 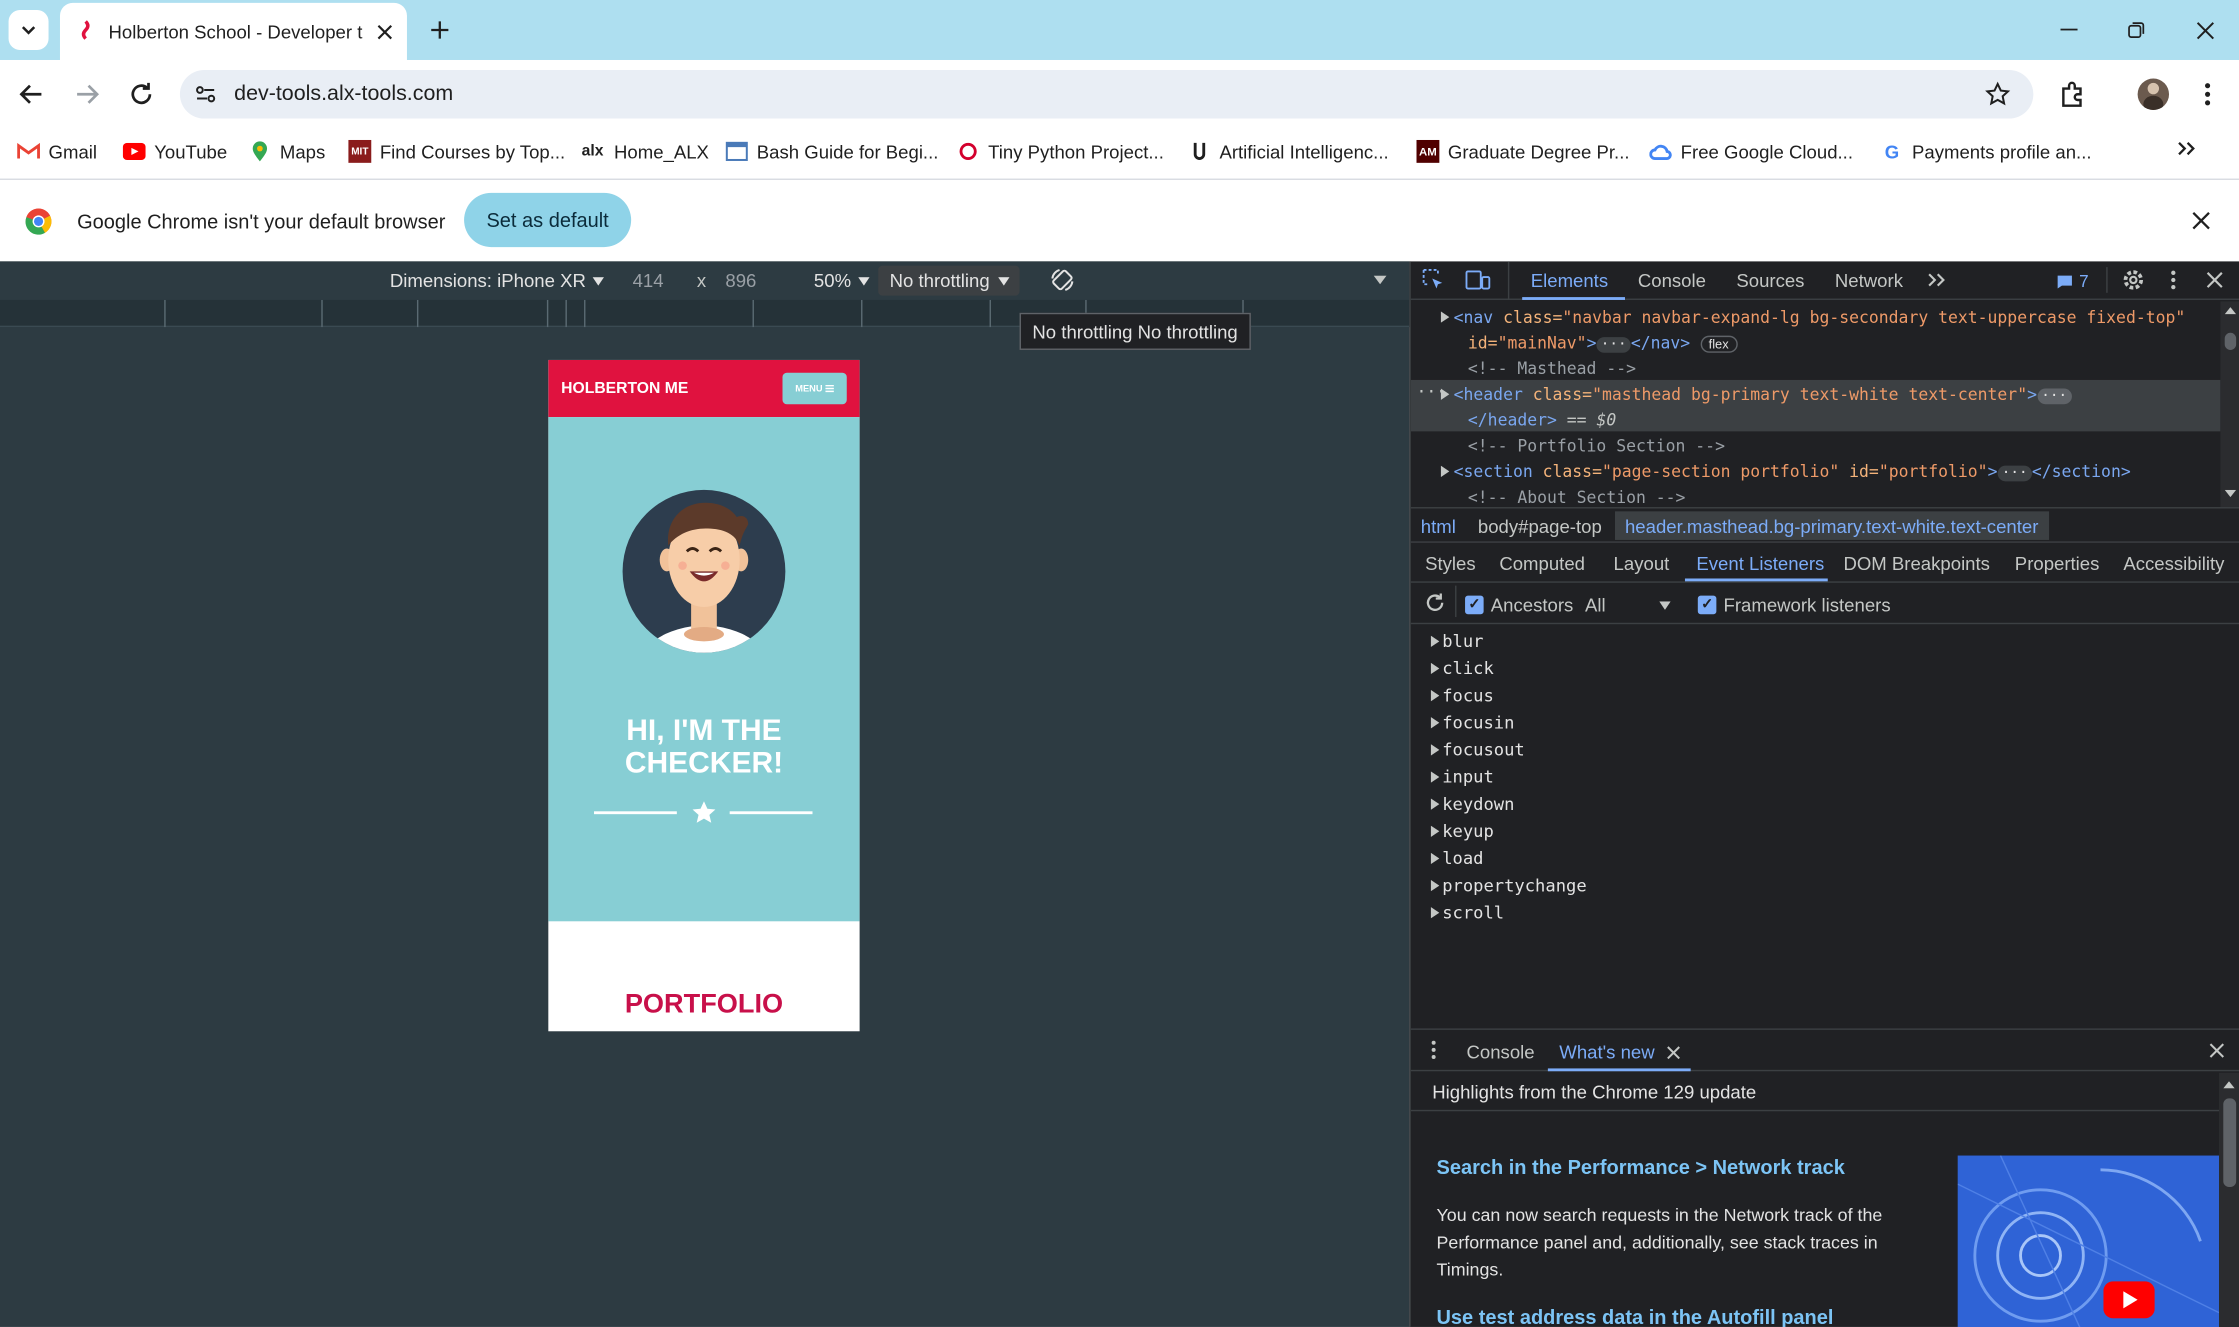 I want to click on ruler-tick, so click(x=566, y=313).